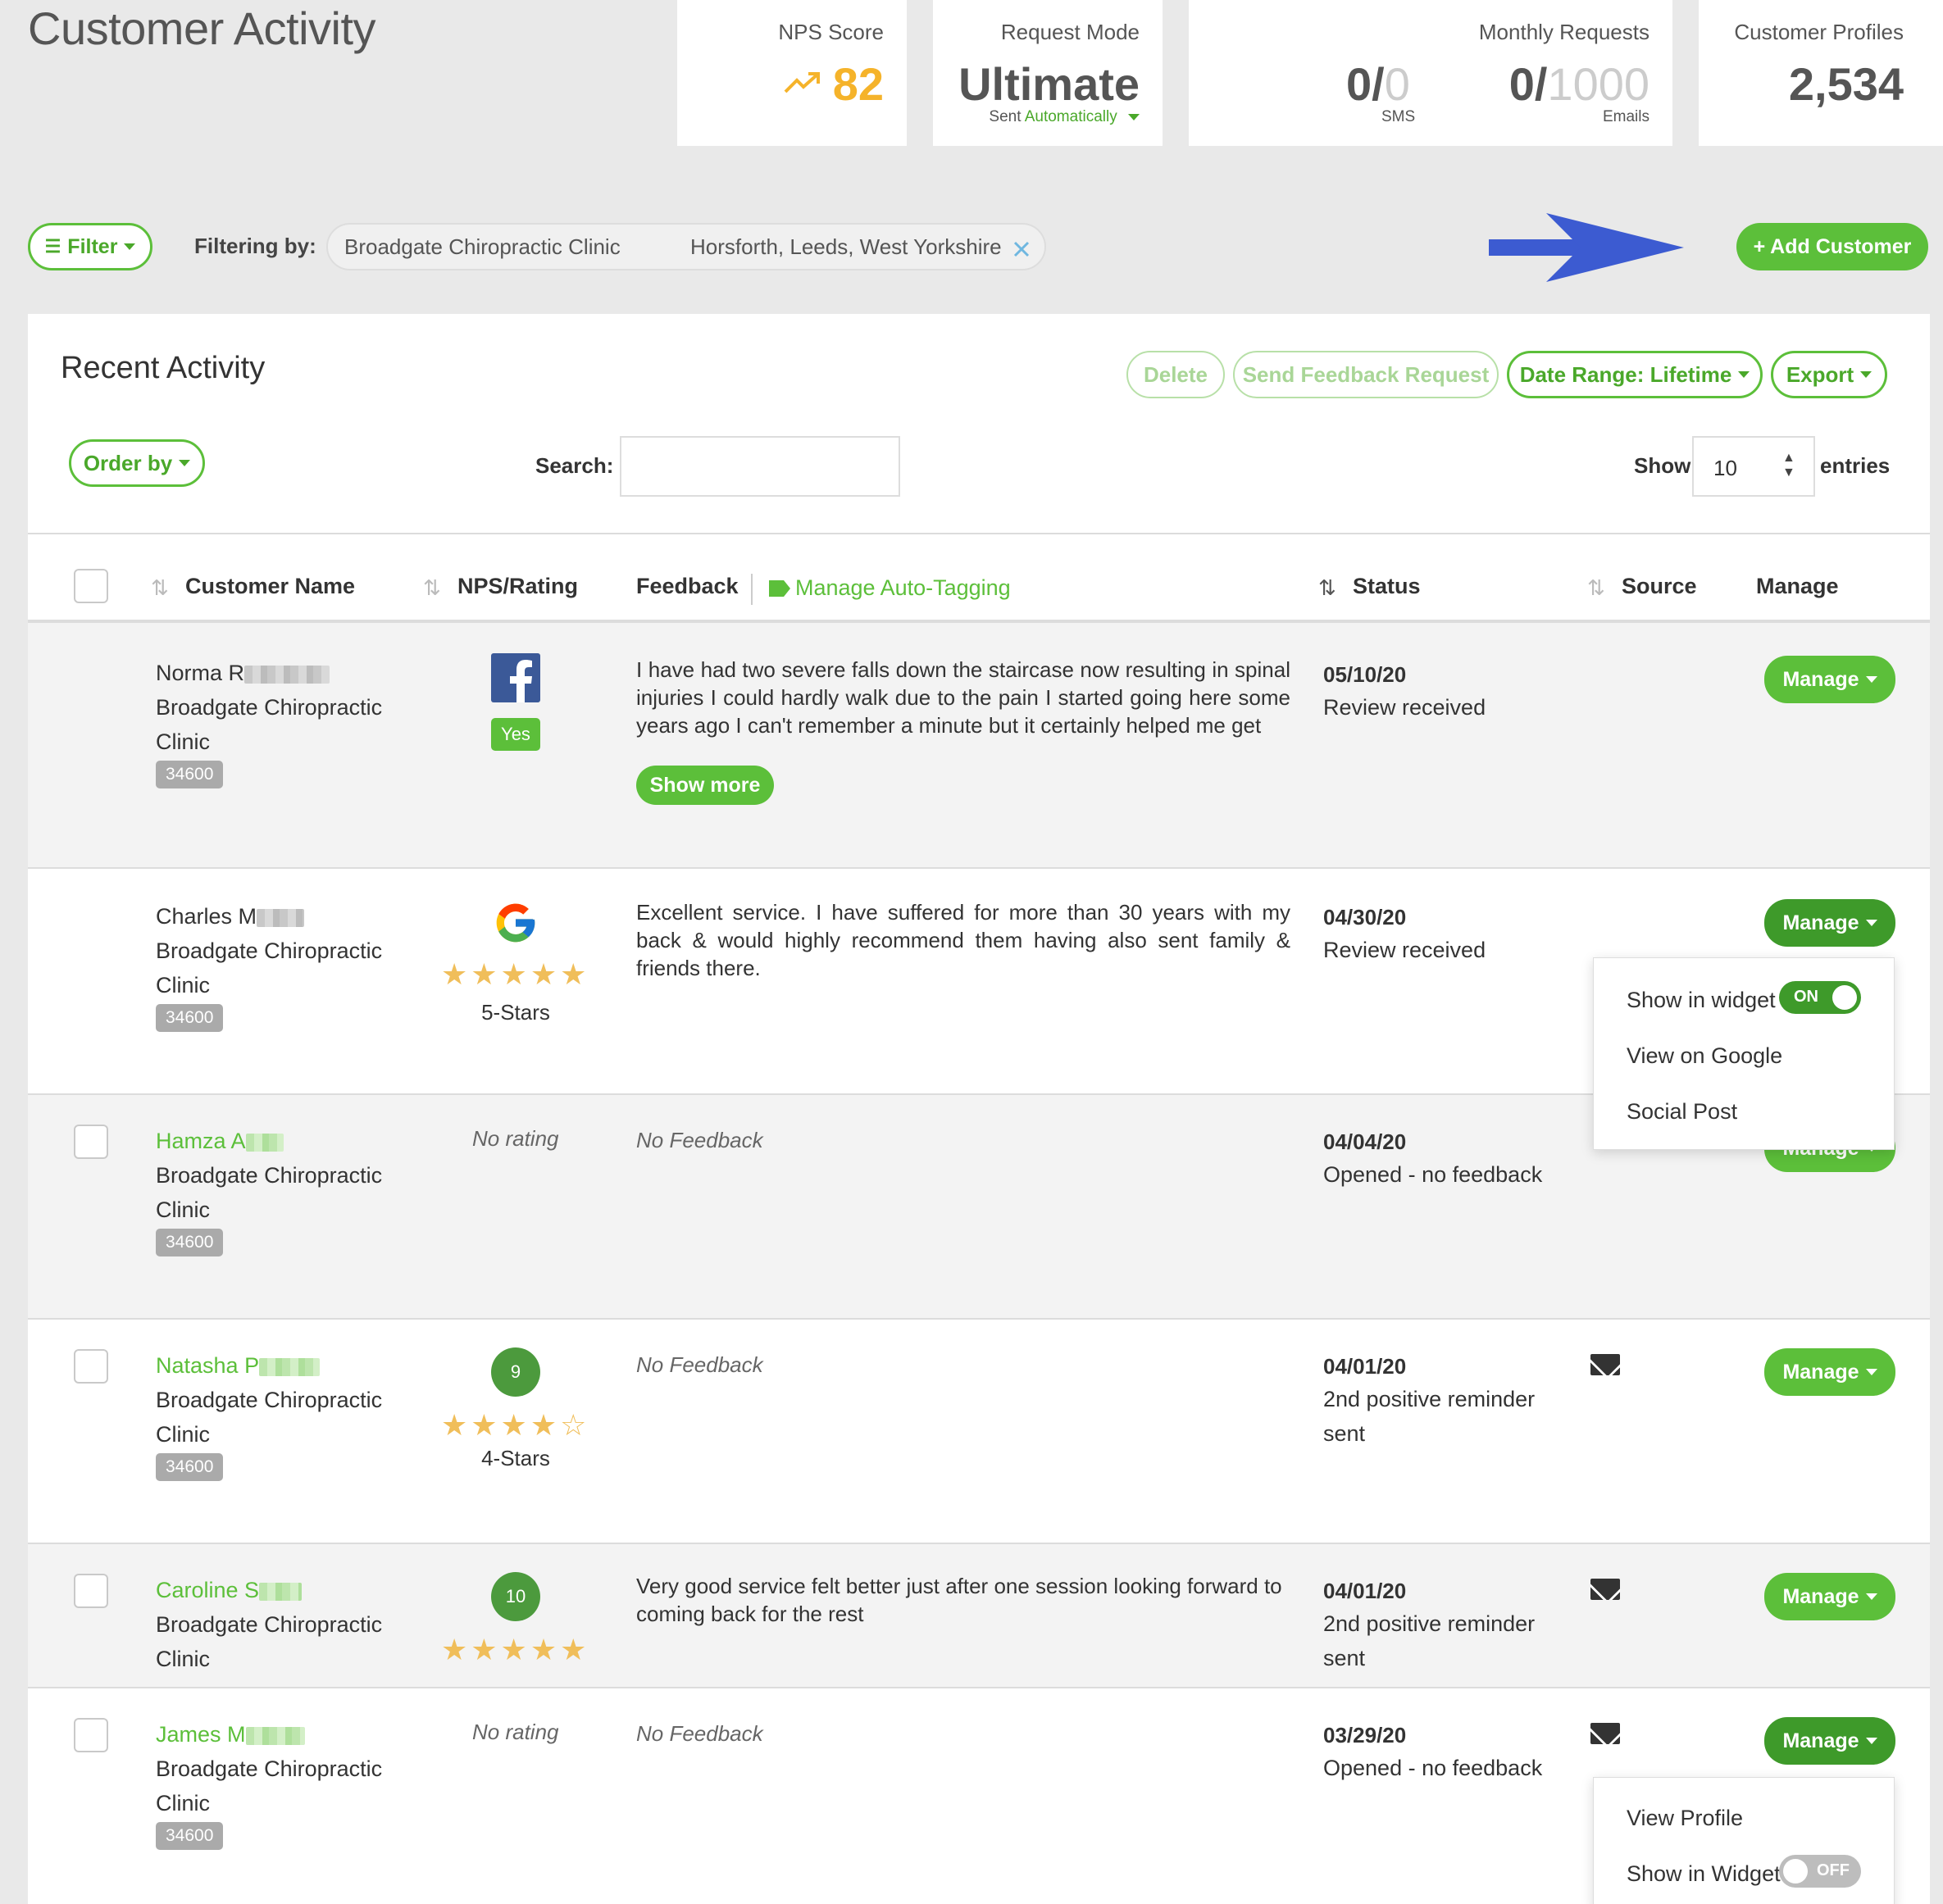  What do you see at coordinates (1635, 375) in the screenshot?
I see `date-range-dropdown: Date Range: Lifetime` at bounding box center [1635, 375].